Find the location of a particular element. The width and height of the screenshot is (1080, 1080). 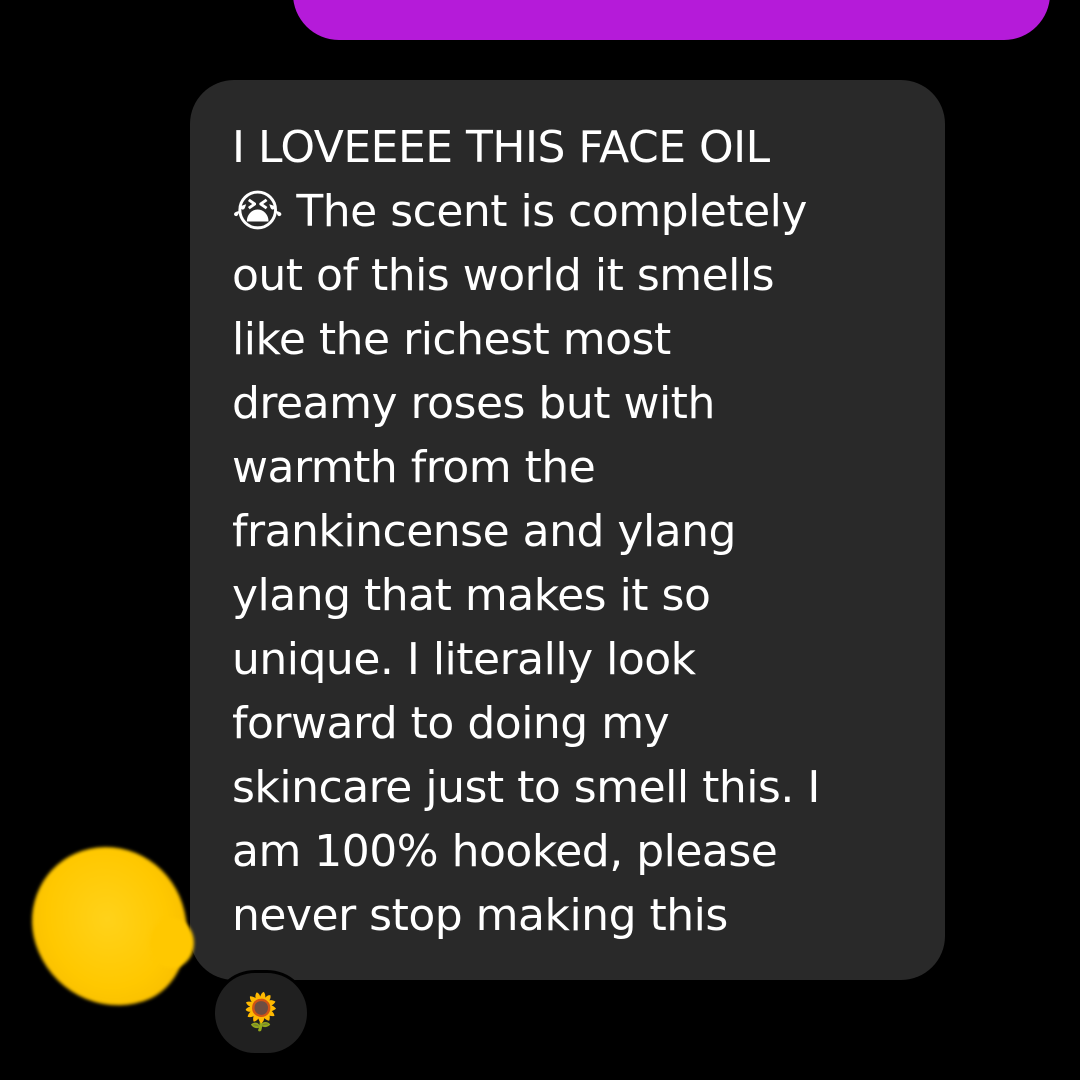

sender-avatar-edge is located at coordinates (172, 943).